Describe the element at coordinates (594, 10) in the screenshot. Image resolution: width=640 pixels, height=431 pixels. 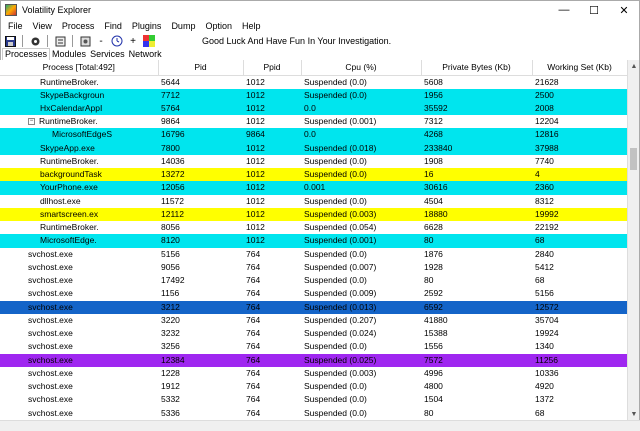
I see `maximize-button: ☐` at that location.